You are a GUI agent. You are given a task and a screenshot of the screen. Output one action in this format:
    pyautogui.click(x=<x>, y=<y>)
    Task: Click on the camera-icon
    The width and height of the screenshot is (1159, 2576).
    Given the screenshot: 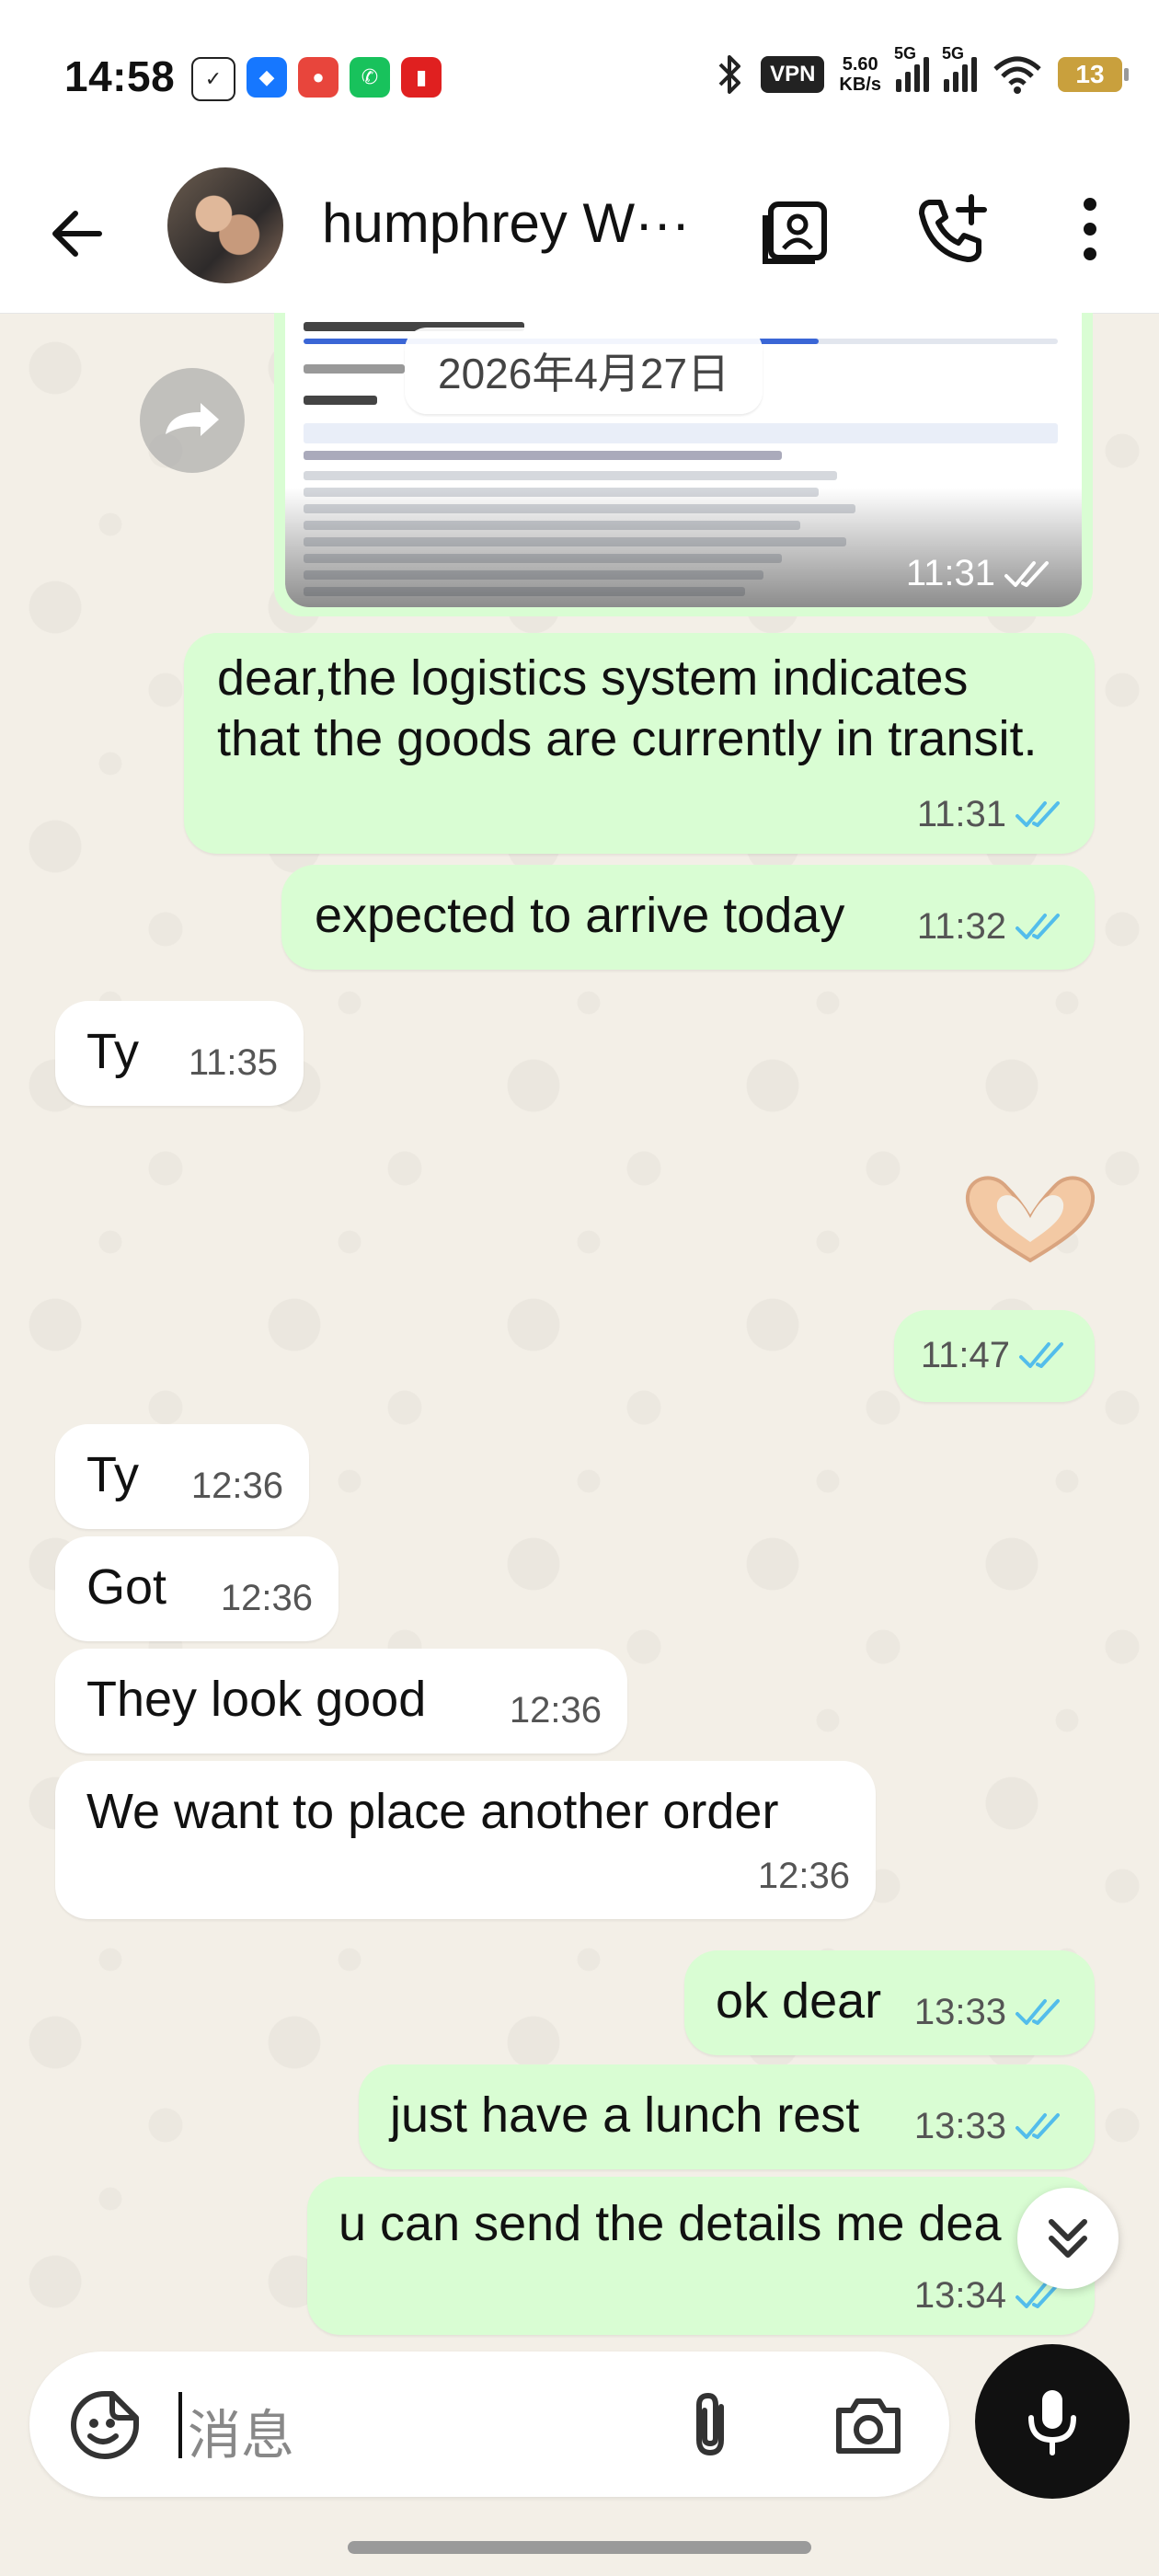 What is the action you would take?
    pyautogui.click(x=868, y=2425)
    